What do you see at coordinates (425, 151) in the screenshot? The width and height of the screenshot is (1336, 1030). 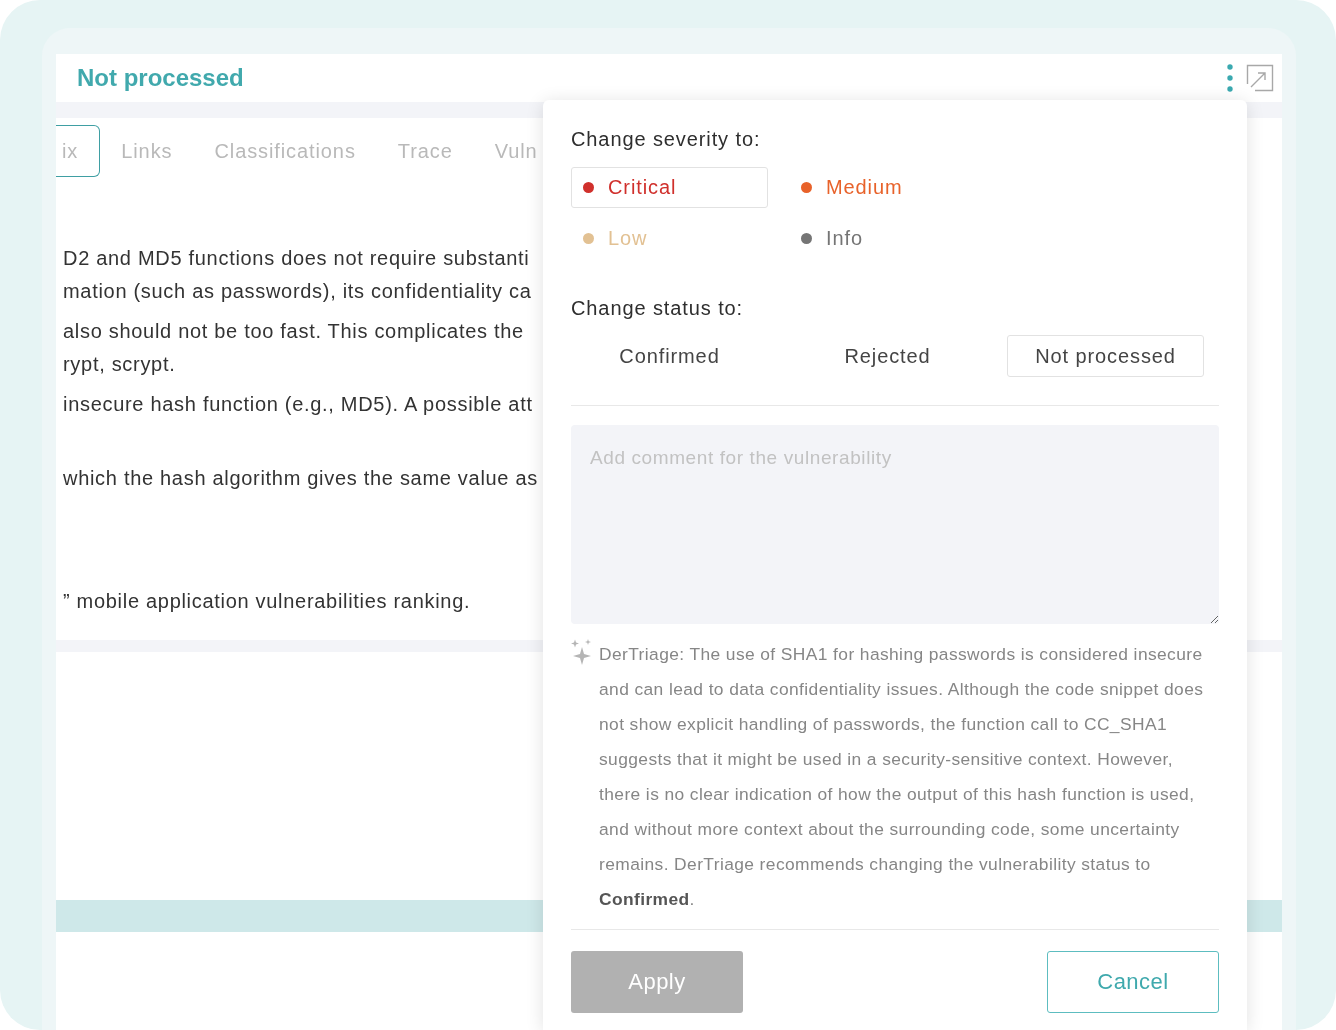 I see `tab: Trace` at bounding box center [425, 151].